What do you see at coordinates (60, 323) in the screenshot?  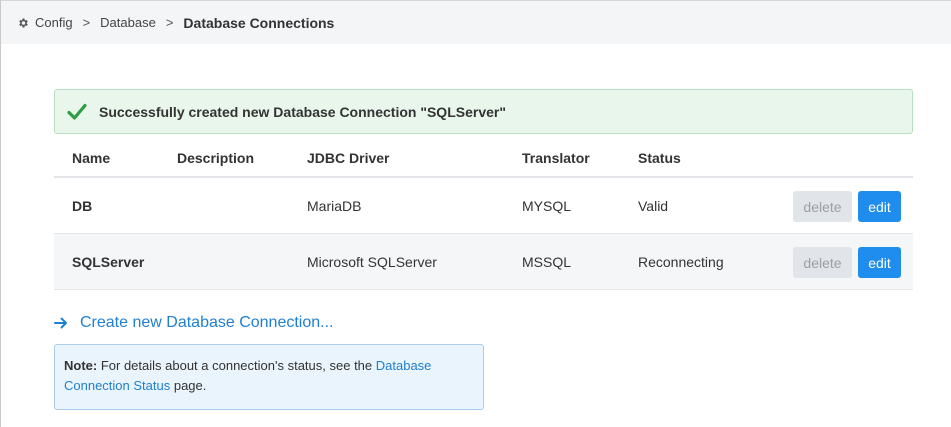 I see `arrow-right-icon` at bounding box center [60, 323].